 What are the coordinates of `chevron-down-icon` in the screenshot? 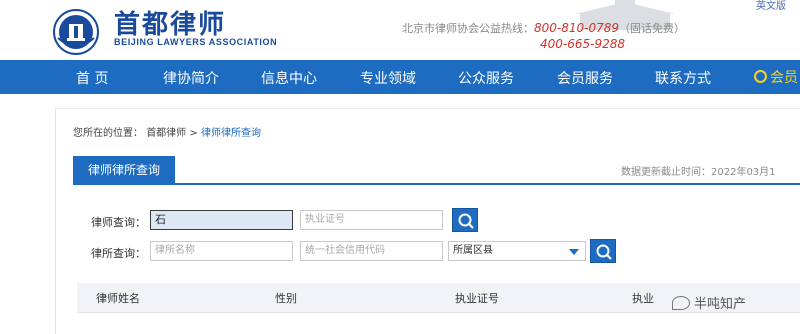 It's located at (574, 252).